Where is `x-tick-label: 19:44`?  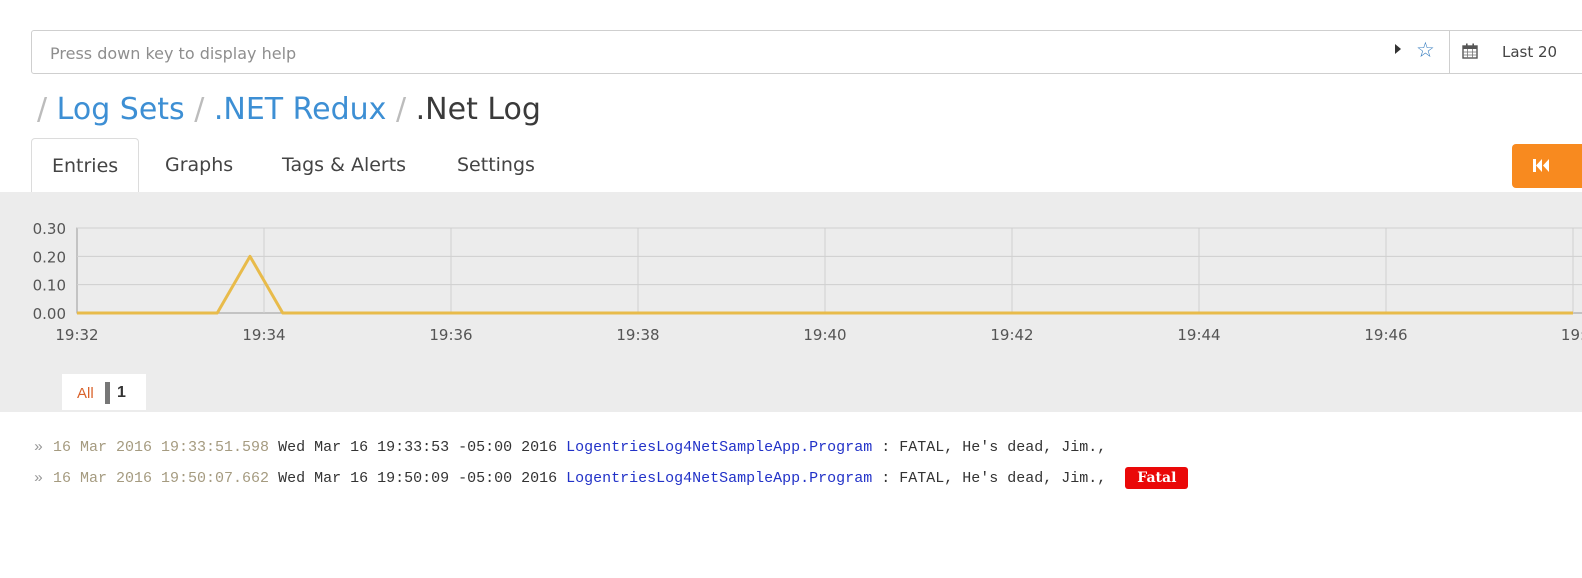 x-tick-label: 19:44 is located at coordinates (1198, 335).